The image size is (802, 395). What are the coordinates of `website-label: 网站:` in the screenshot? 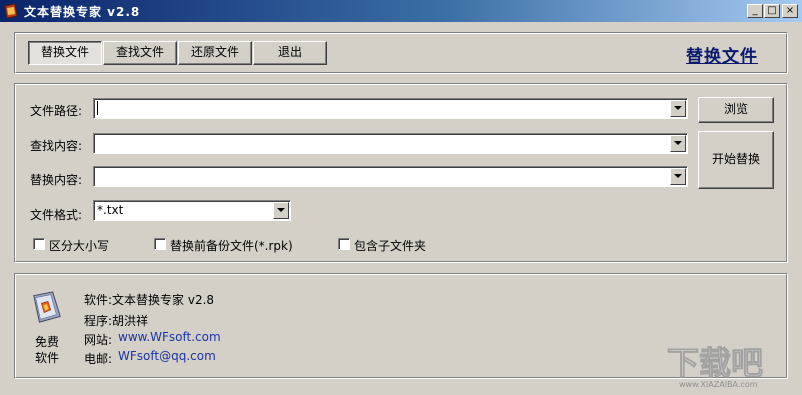 It's located at (98, 340).